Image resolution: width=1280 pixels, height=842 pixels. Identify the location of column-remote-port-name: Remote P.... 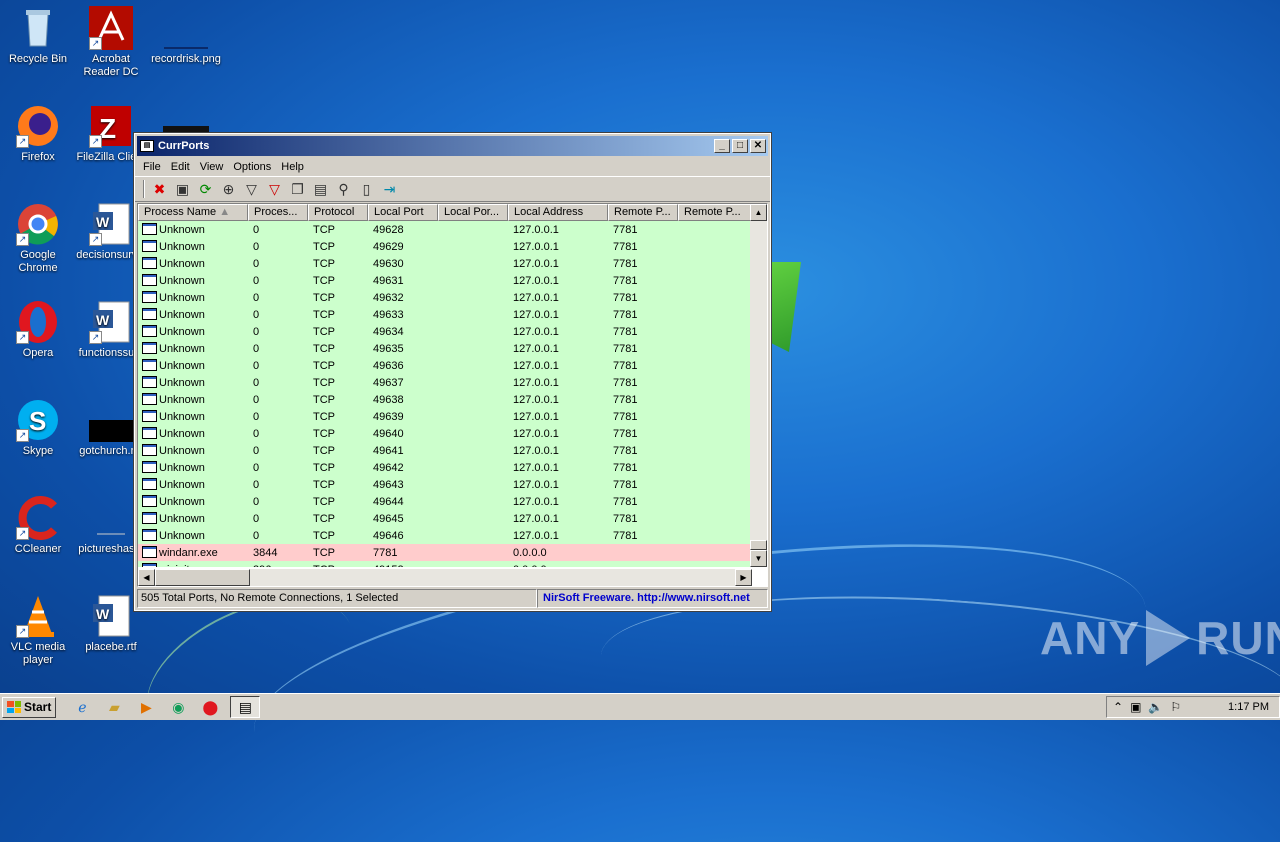
(715, 212).